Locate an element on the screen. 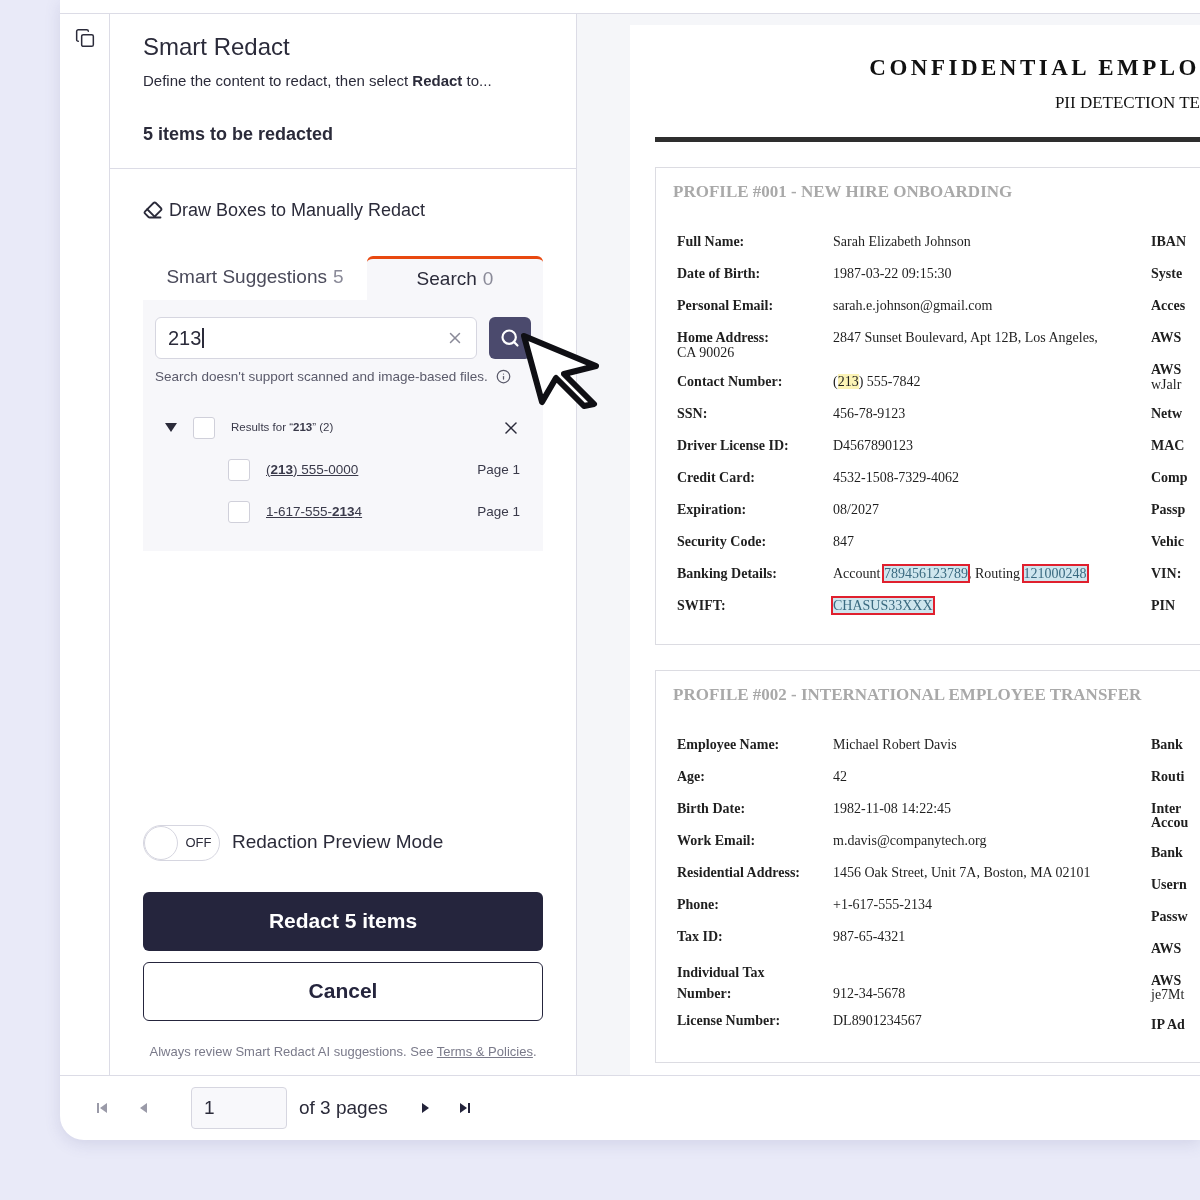  field-value: 08/2027 is located at coordinates (856, 510).